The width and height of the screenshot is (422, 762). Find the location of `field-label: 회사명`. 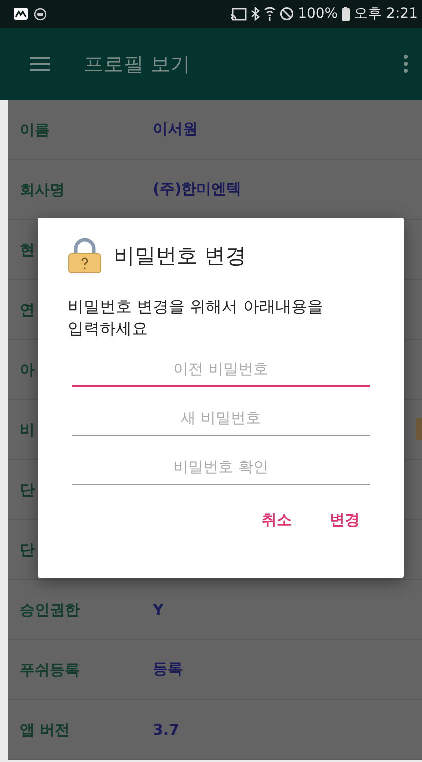

field-label: 회사명 is located at coordinates (42, 189).